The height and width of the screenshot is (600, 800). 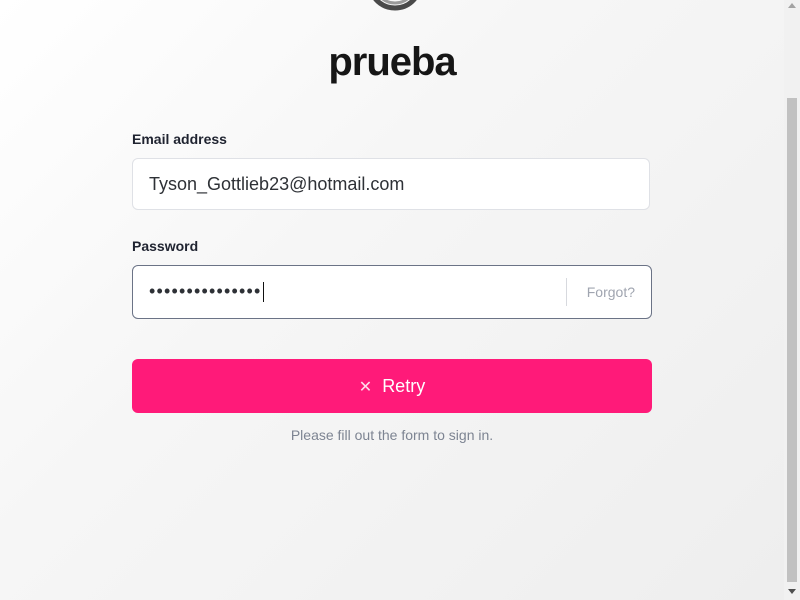 I want to click on retry-button: ✕ Retry, so click(x=392, y=386).